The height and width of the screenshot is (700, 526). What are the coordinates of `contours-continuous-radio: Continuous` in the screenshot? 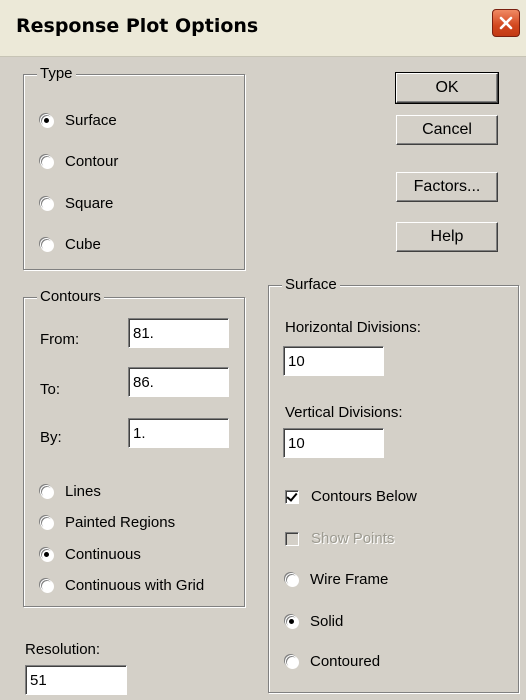 It's located at (90, 554).